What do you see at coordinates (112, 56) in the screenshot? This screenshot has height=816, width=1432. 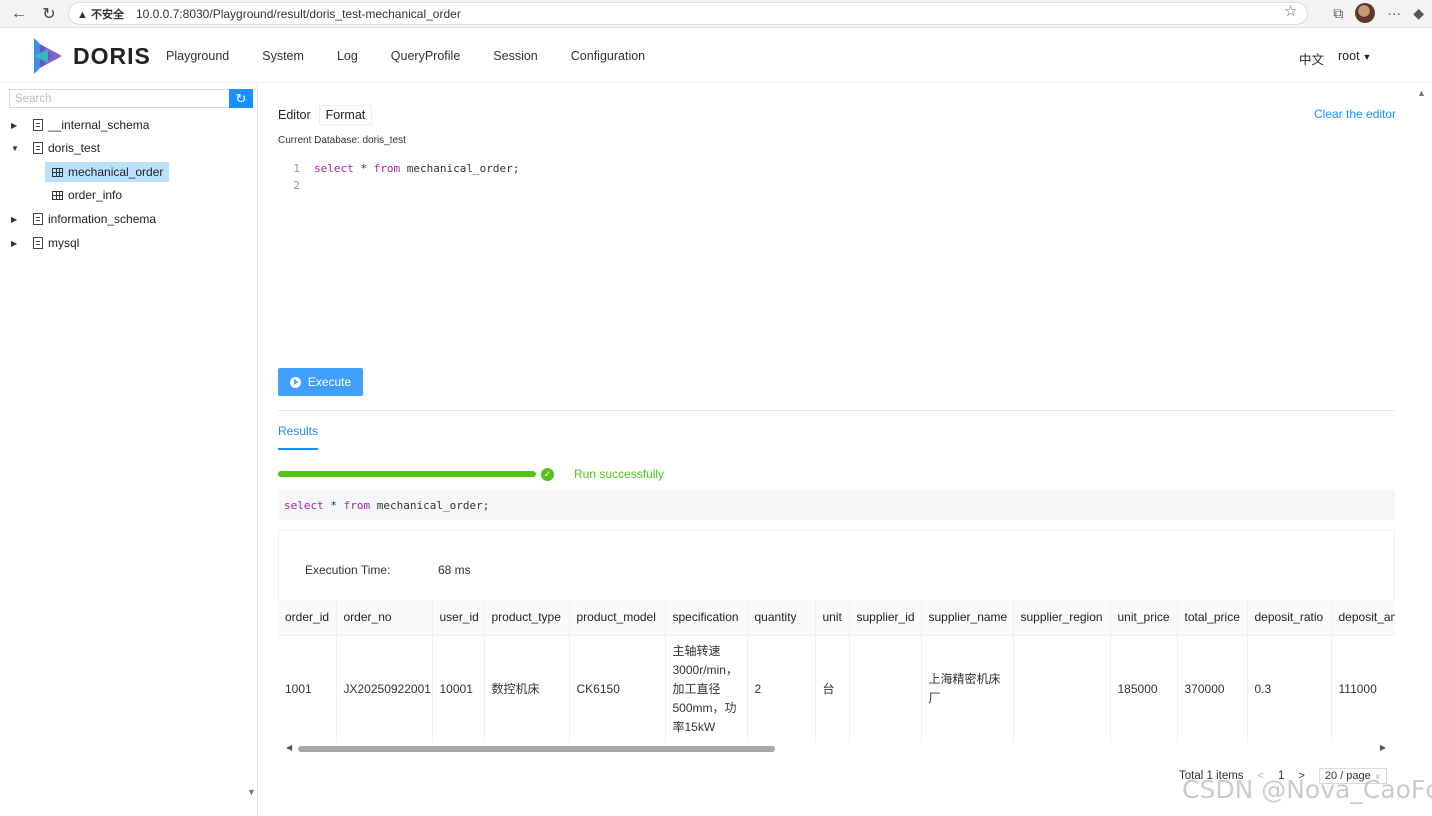 I see `brand-name: DORIS` at bounding box center [112, 56].